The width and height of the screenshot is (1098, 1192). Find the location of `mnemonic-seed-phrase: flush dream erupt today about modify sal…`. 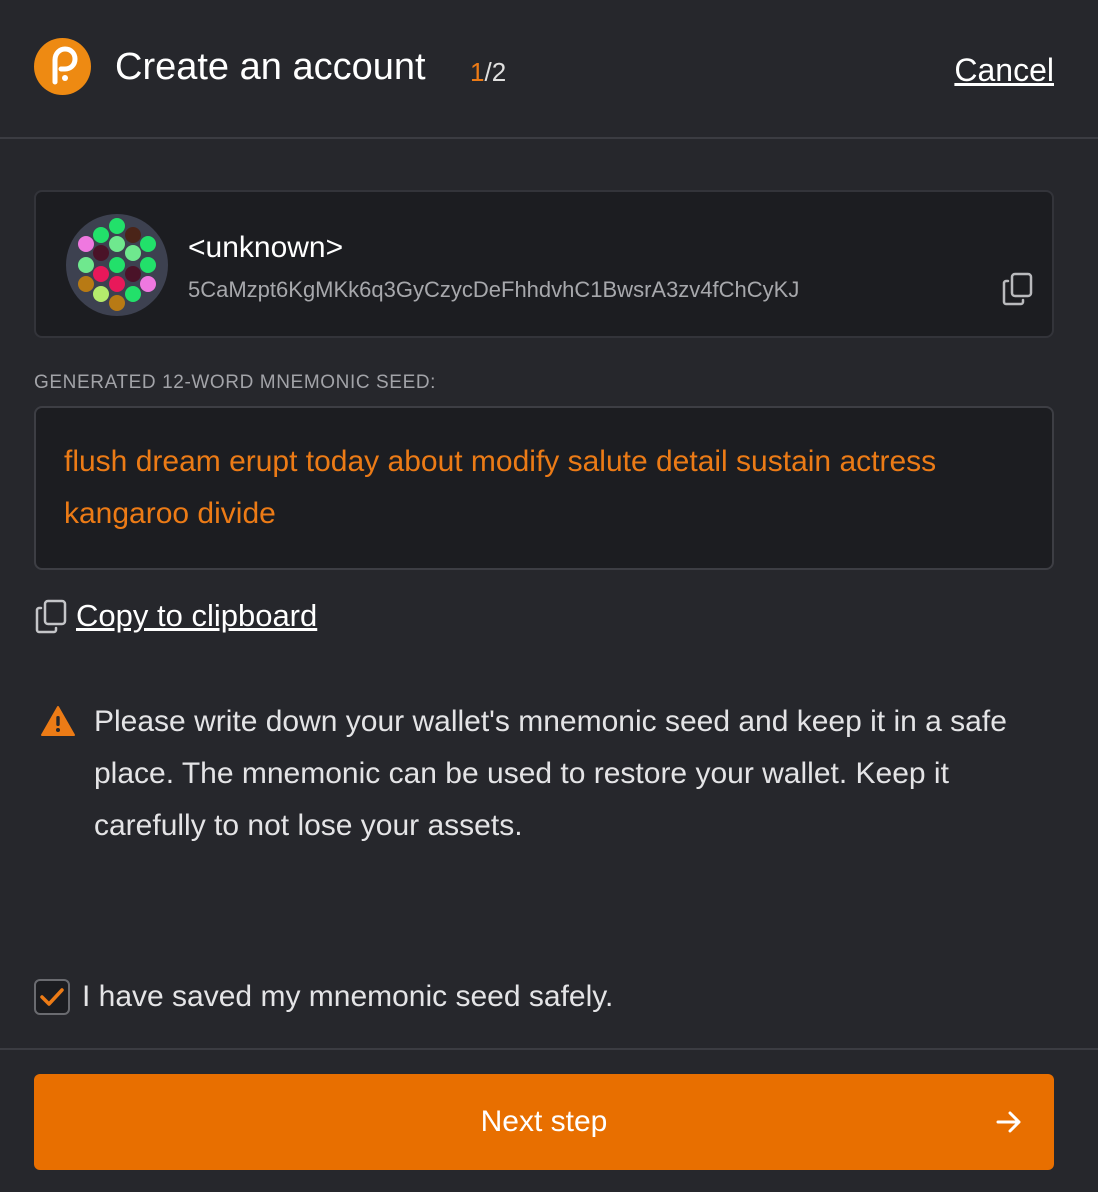

mnemonic-seed-phrase: flush dream erupt today about modify sal… is located at coordinates (500, 487).